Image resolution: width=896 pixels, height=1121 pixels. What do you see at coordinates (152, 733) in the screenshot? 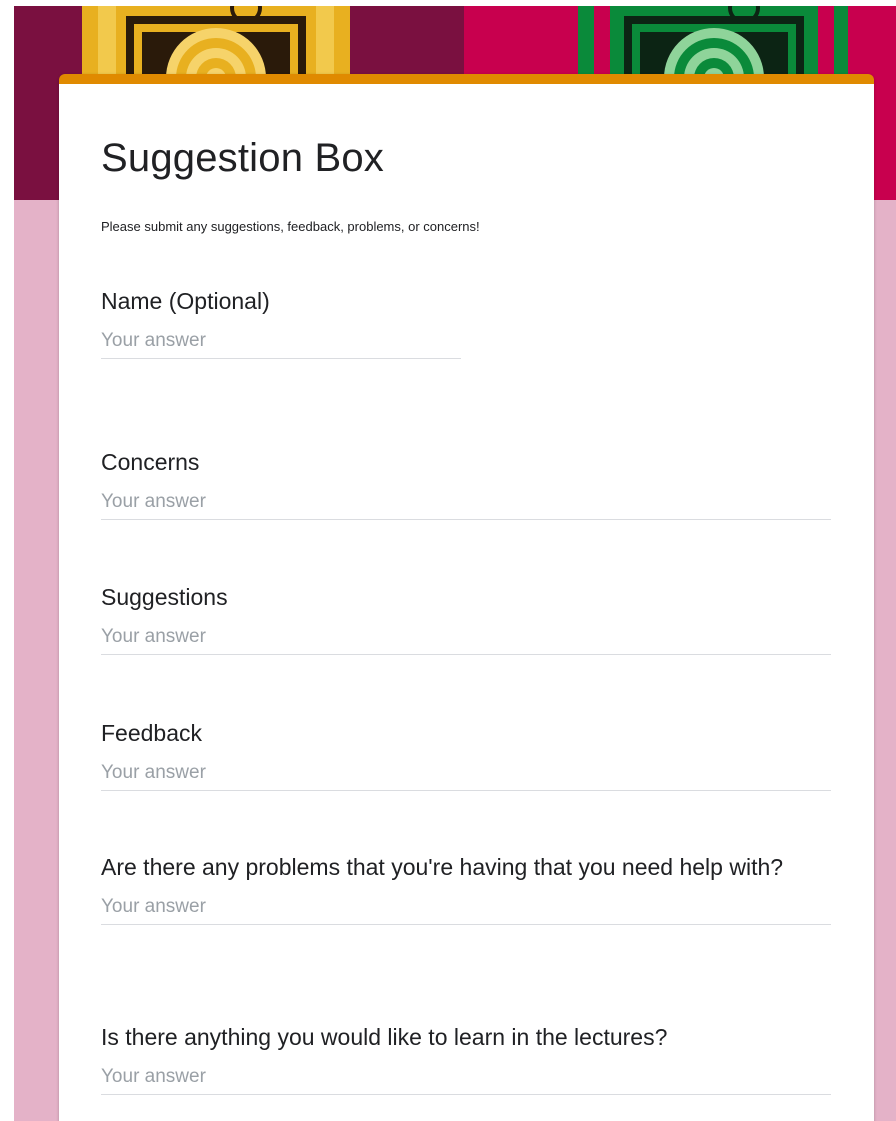
I see `question-label: Feedback` at bounding box center [152, 733].